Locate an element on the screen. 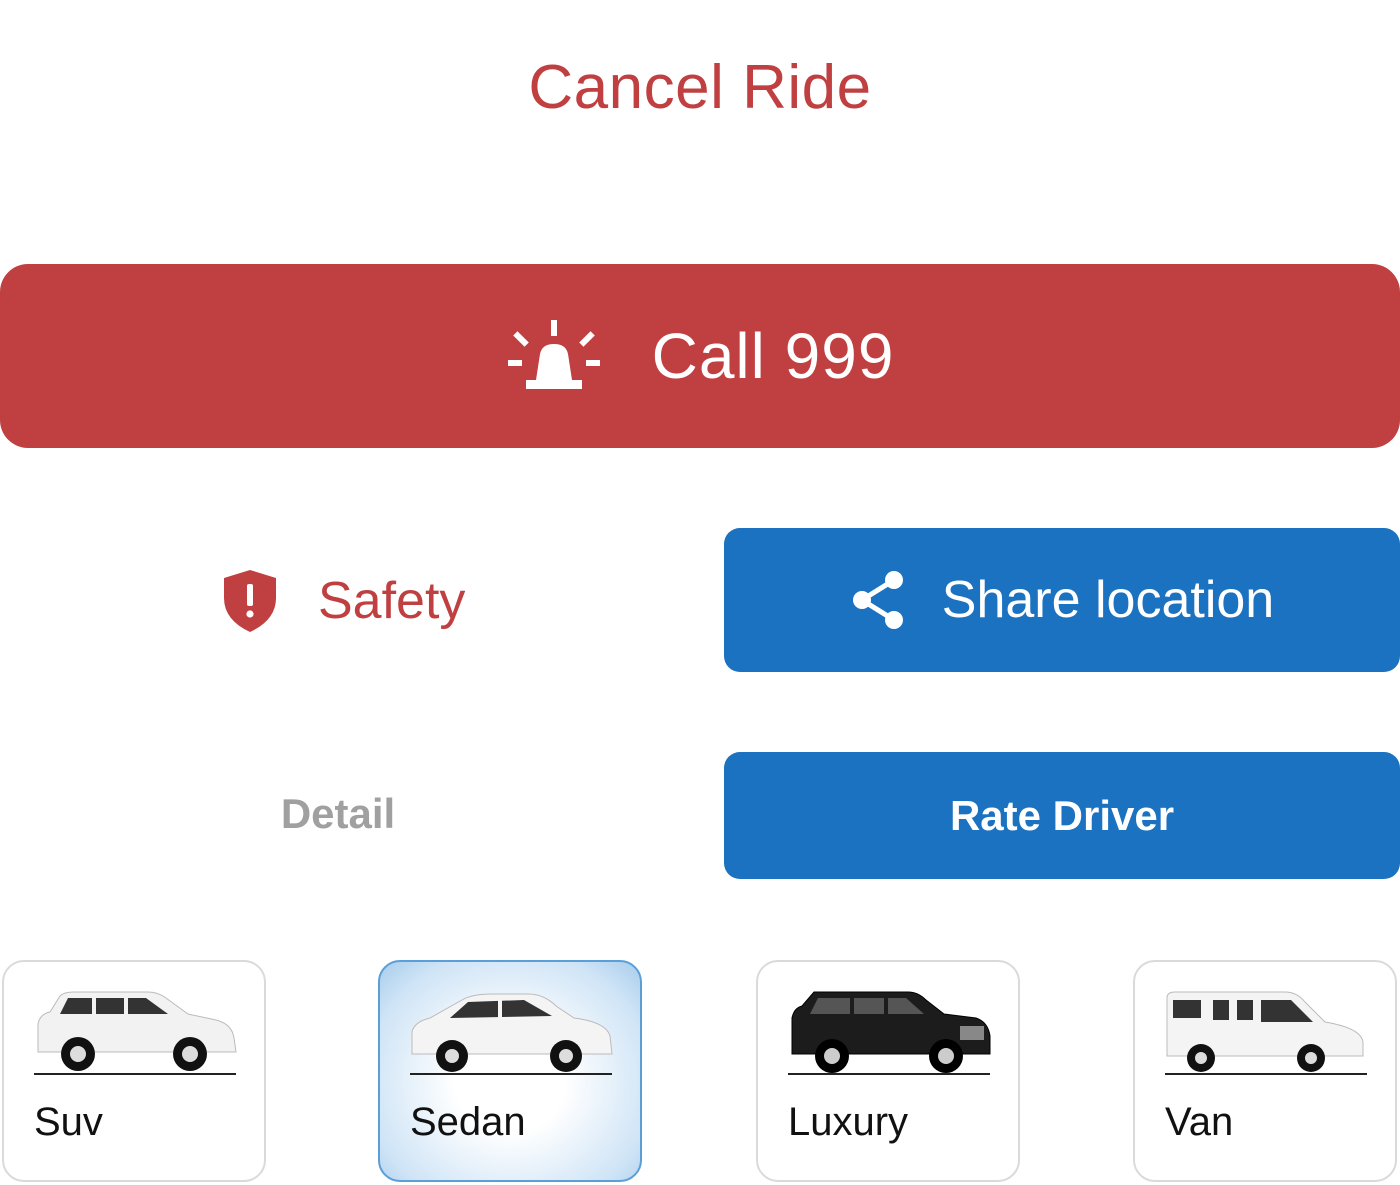 The width and height of the screenshot is (1400, 1185). detail-button: Detail is located at coordinates (338, 814).